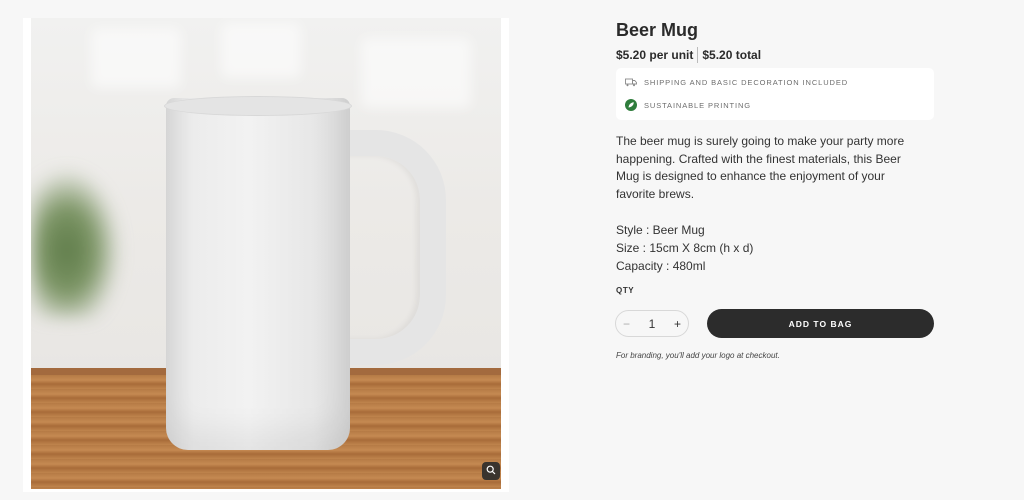  Describe the element at coordinates (746, 82) in the screenshot. I see `shipping-text: SHIPPING AND BASIC DECORATION INCLUDED` at that location.